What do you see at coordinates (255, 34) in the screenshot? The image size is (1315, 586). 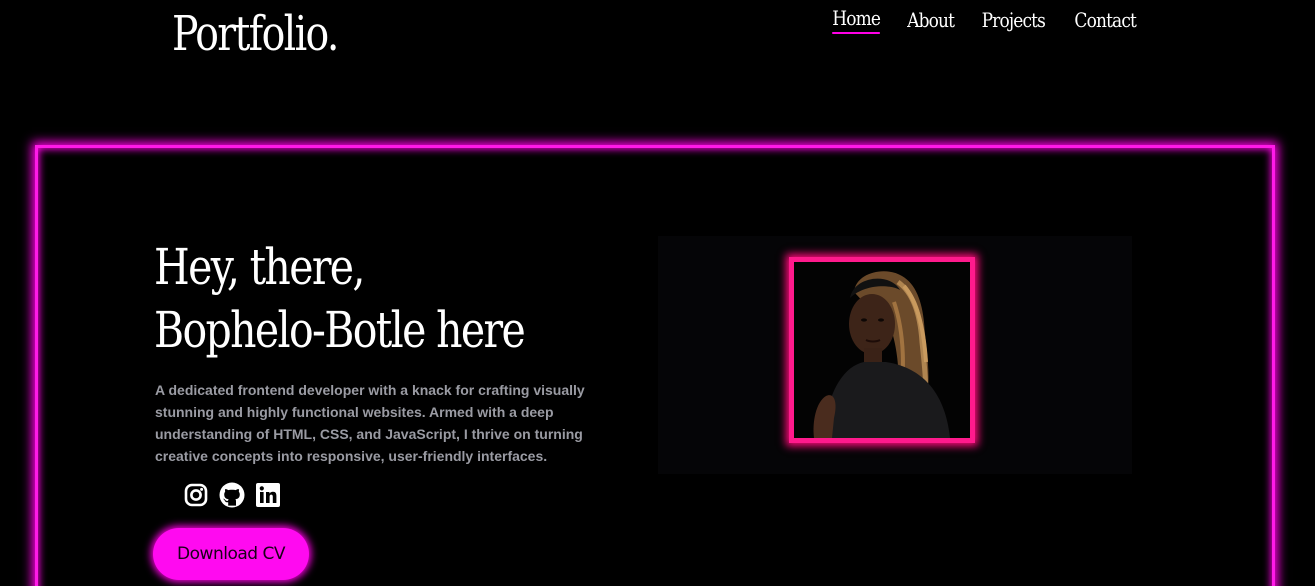 I see `site-logo: Portfolio.` at bounding box center [255, 34].